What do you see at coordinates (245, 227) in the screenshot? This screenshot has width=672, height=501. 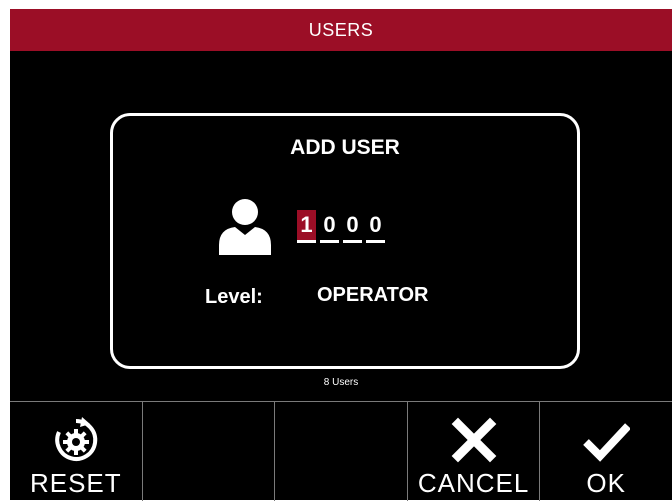 I see `user-icon` at bounding box center [245, 227].